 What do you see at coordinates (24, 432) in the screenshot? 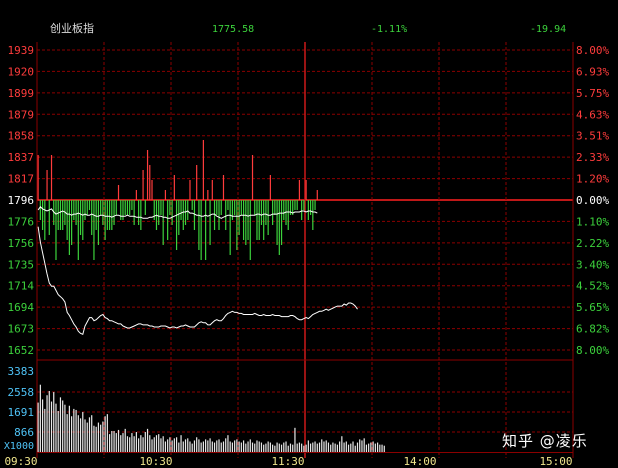
I see `volume-tick-label: 866` at bounding box center [24, 432].